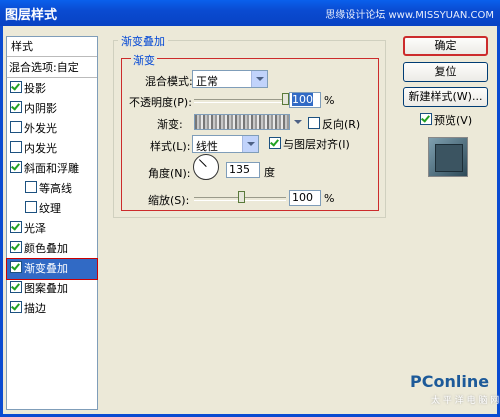  I want to click on style-select: 线性, so click(225, 144).